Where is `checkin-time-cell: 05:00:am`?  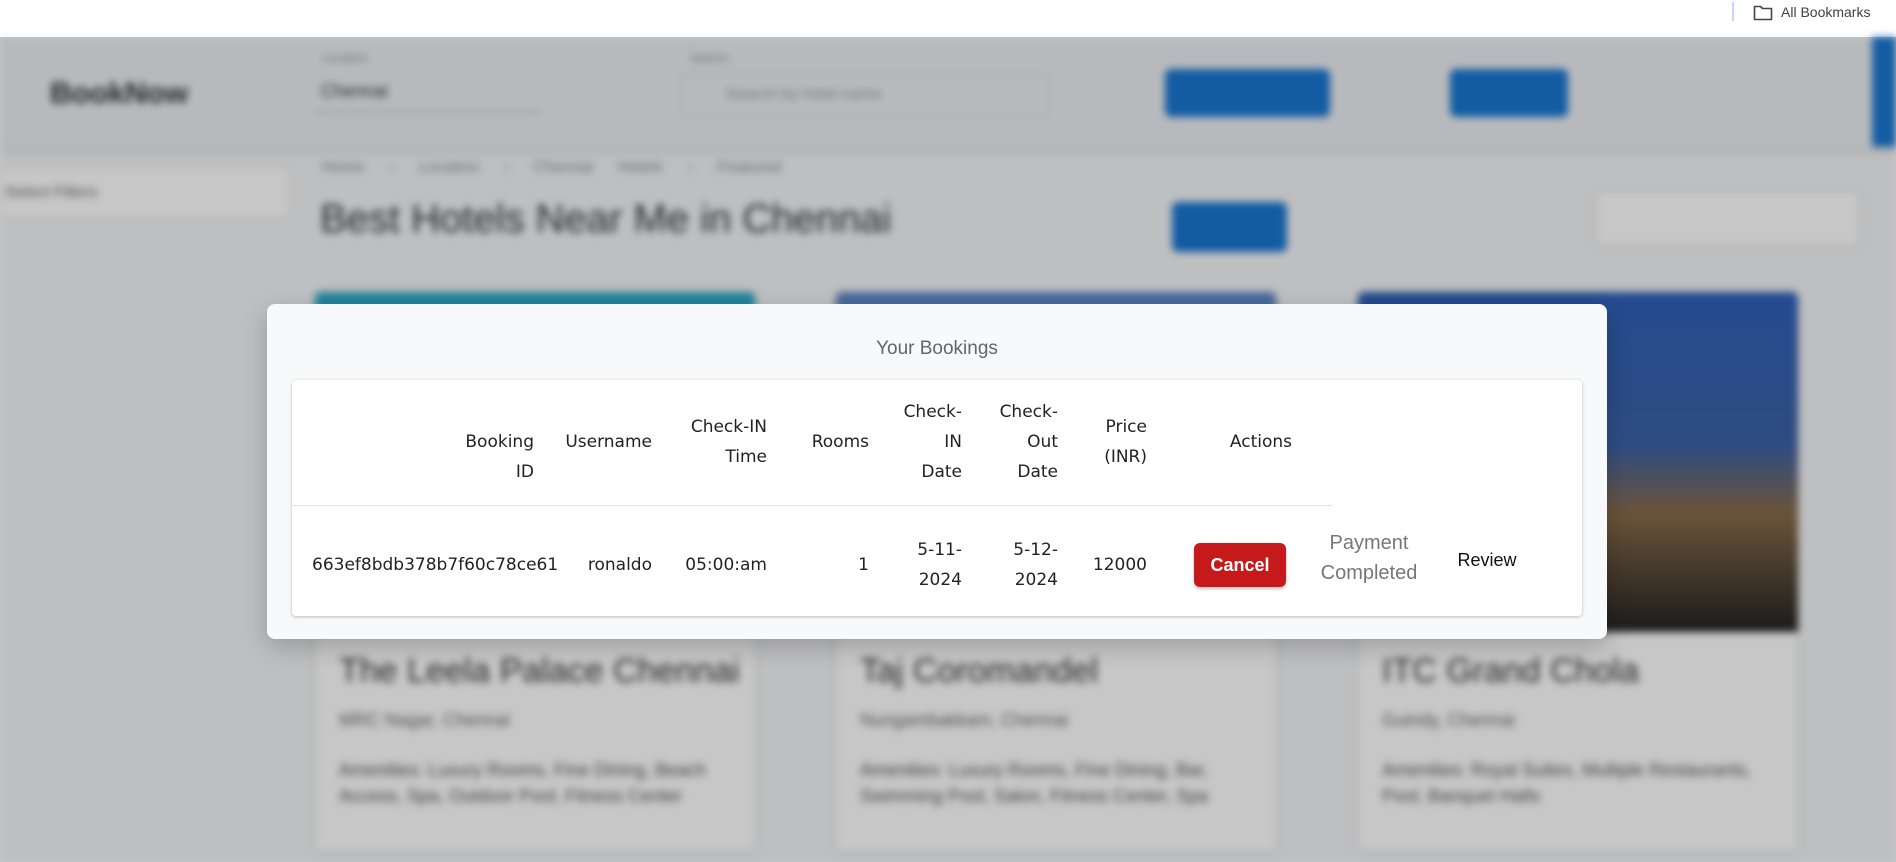
checkin-time-cell: 05:00:am is located at coordinates (726, 565).